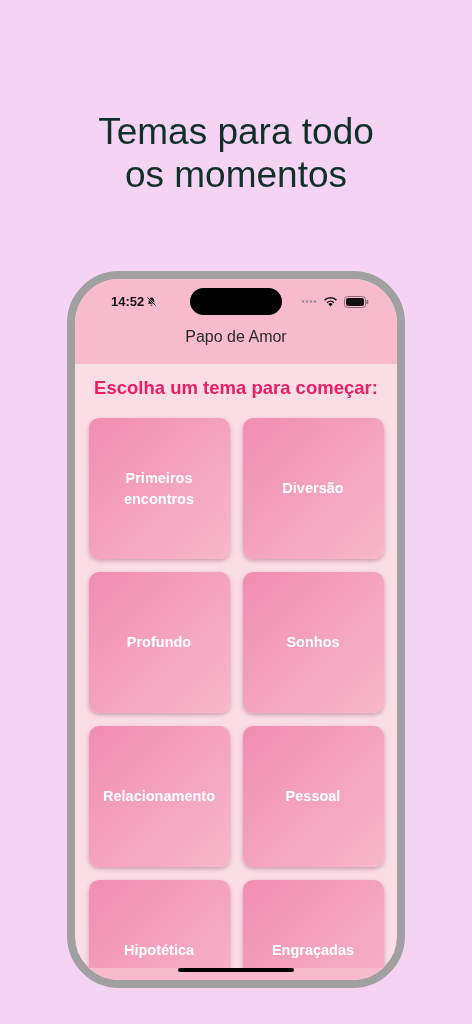 Image resolution: width=472 pixels, height=1024 pixels. I want to click on theme-card: Diversão, so click(313, 488).